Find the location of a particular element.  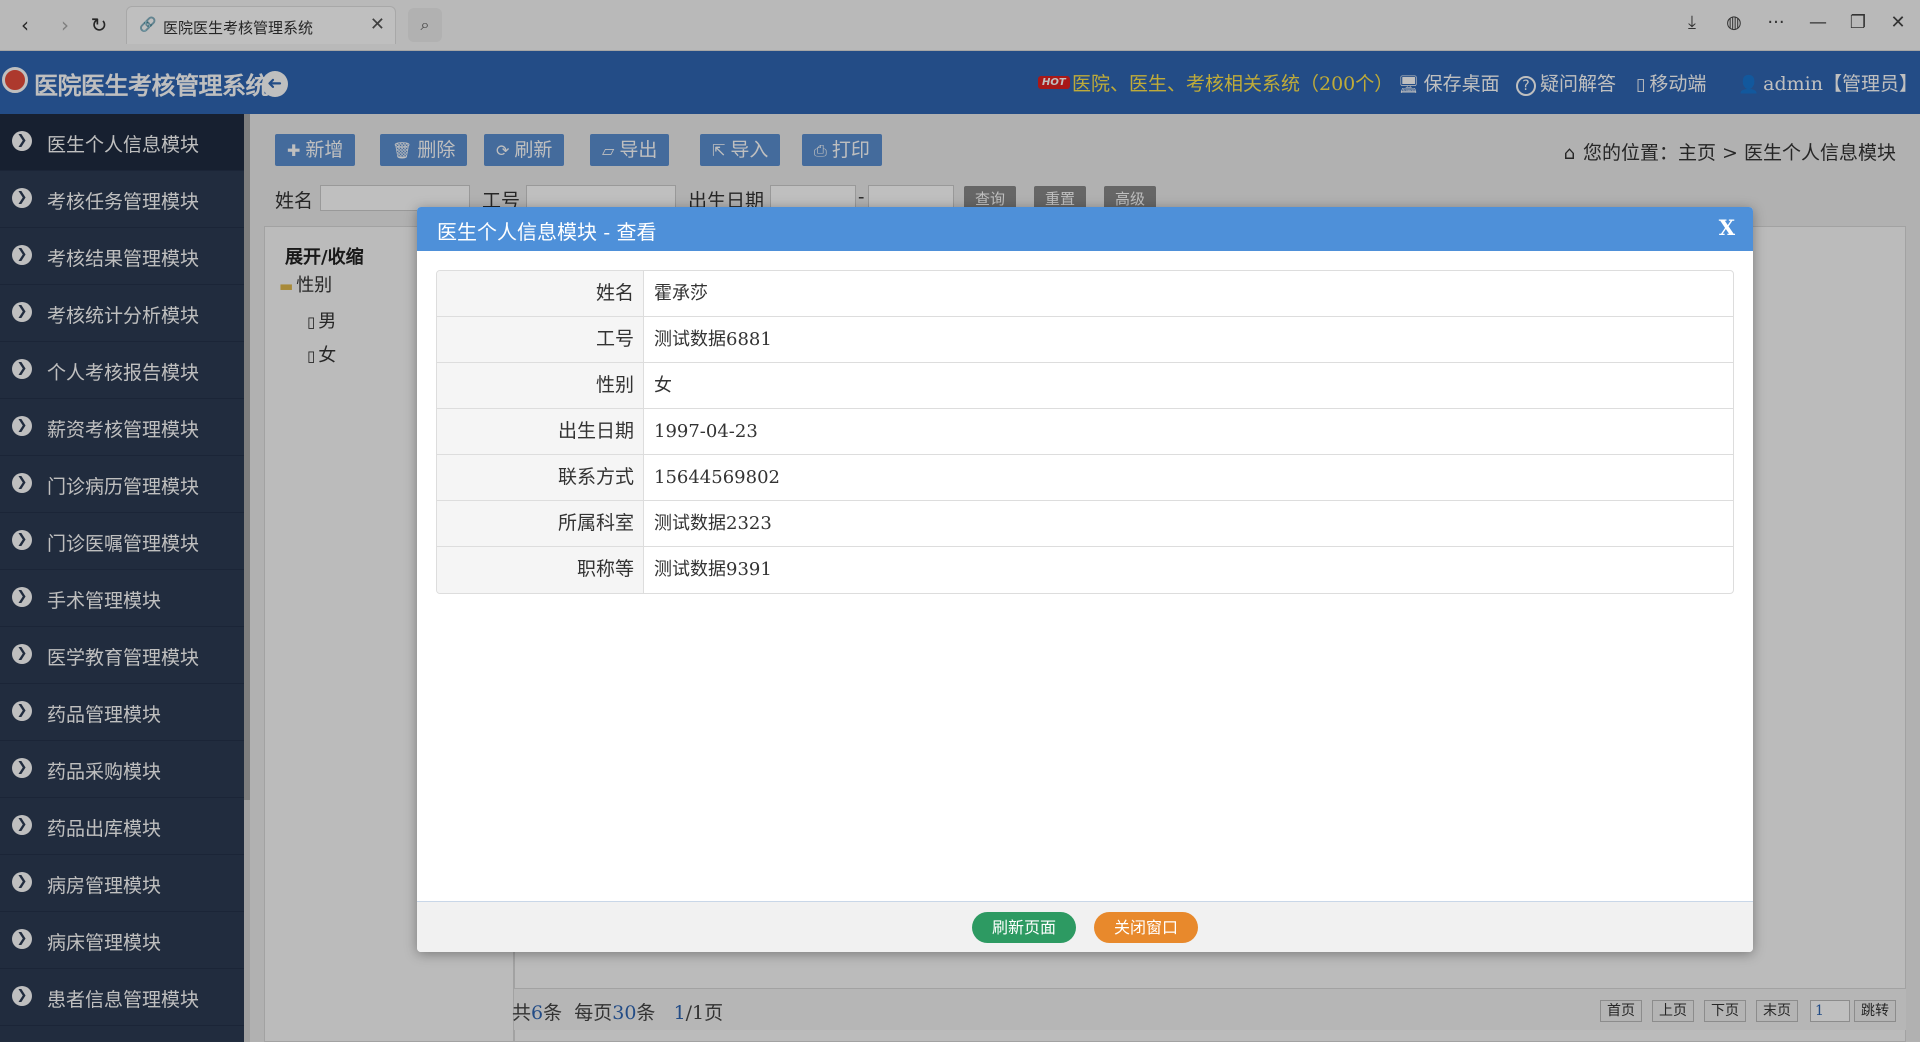

table-row: 性别女 is located at coordinates (1085, 386).